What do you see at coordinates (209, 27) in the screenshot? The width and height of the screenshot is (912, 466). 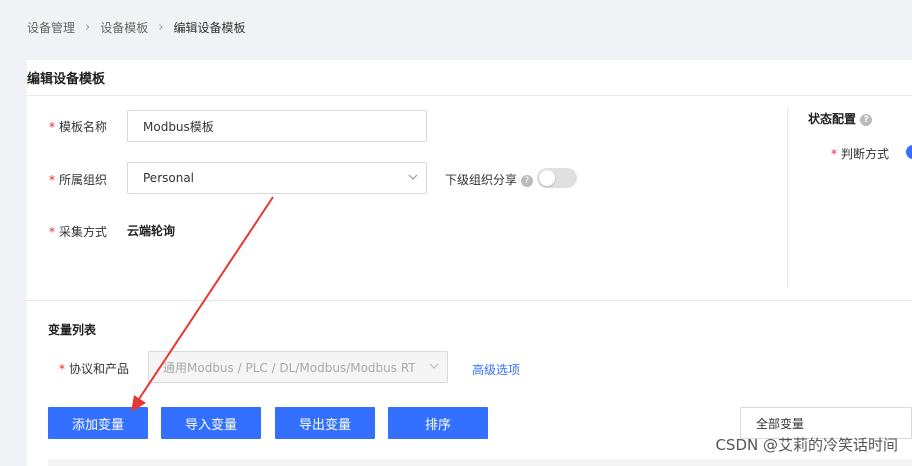 I see `breadcrumb-item-current: 编辑设备模板` at bounding box center [209, 27].